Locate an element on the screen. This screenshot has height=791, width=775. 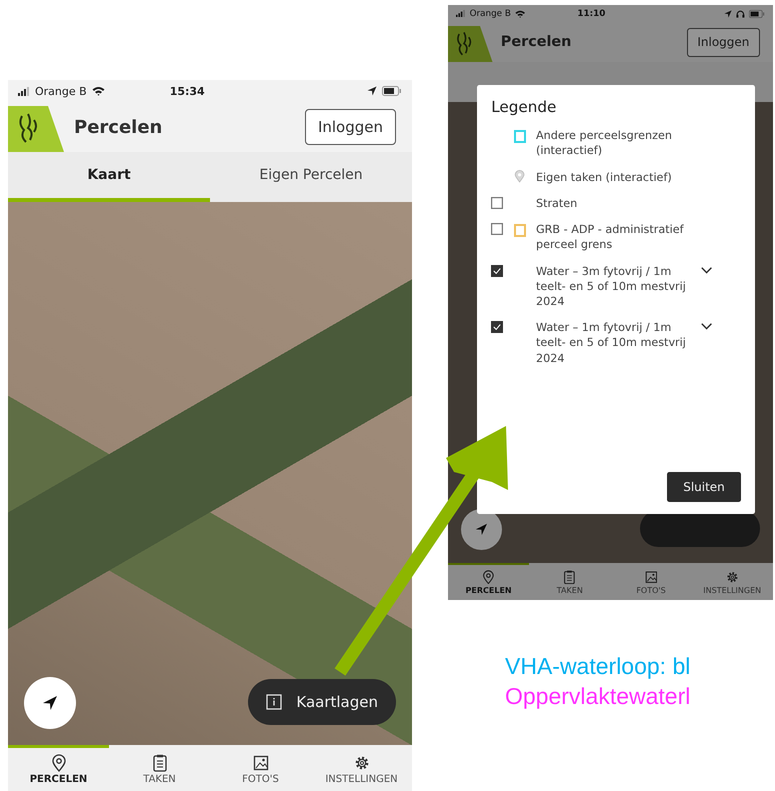
dialog-title: Legende is located at coordinates (524, 107).